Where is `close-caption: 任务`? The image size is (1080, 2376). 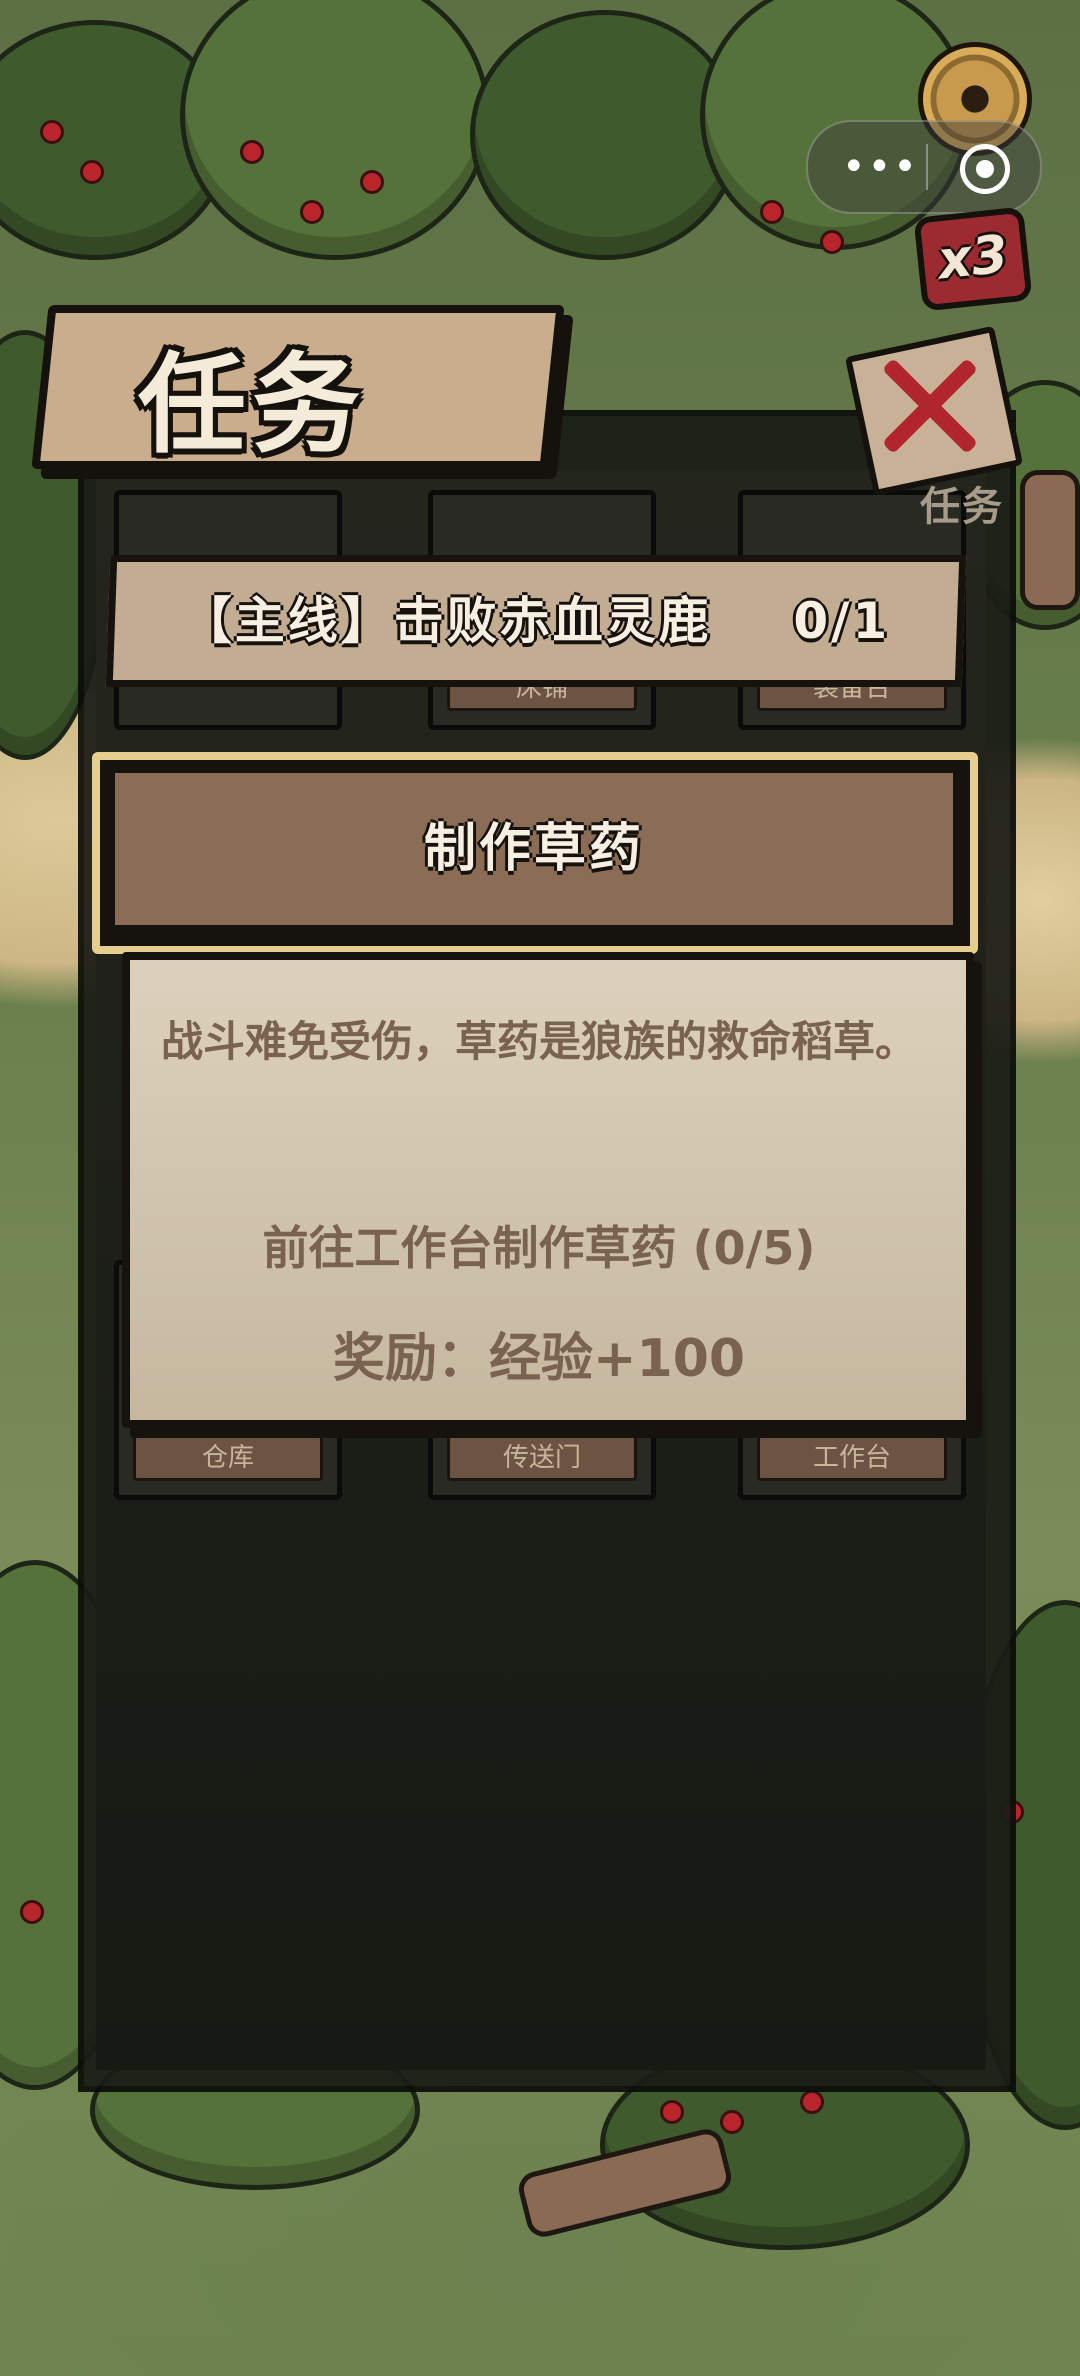
close-caption: 任务 is located at coordinates (962, 507).